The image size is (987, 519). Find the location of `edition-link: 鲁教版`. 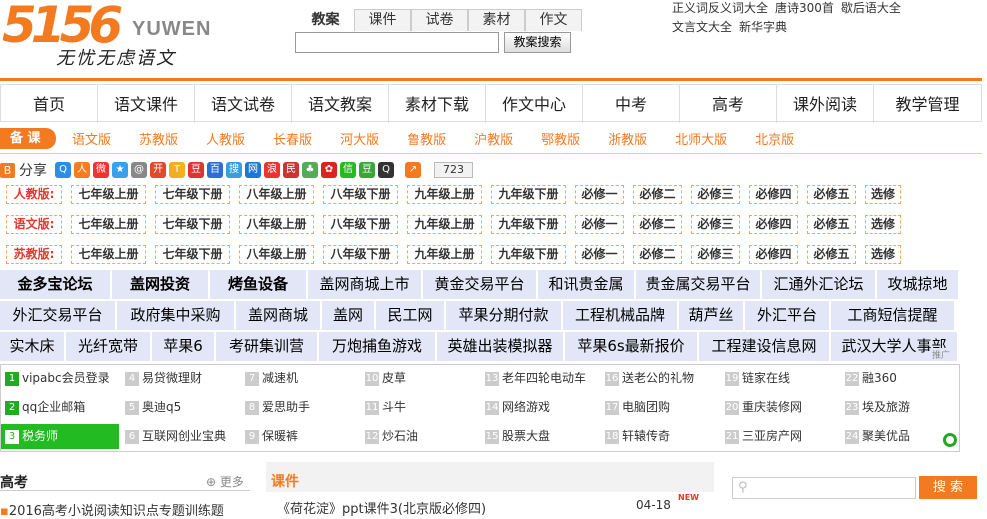

edition-link: 鲁教版 is located at coordinates (426, 138).